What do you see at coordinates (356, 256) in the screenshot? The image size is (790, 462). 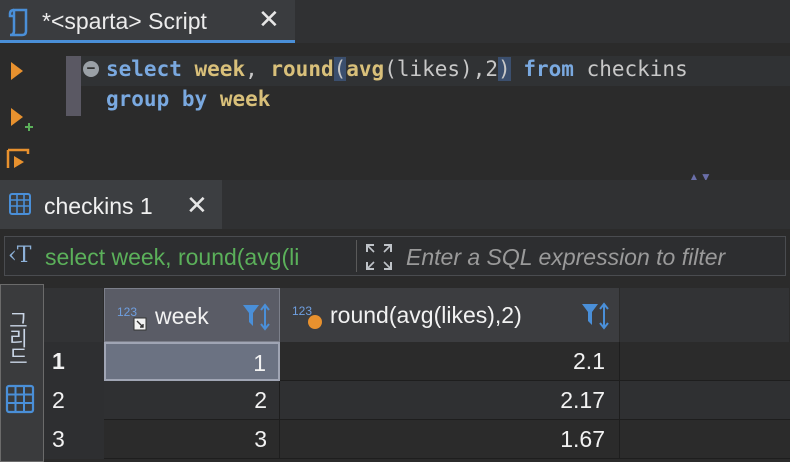 I see `filter-divider` at bounding box center [356, 256].